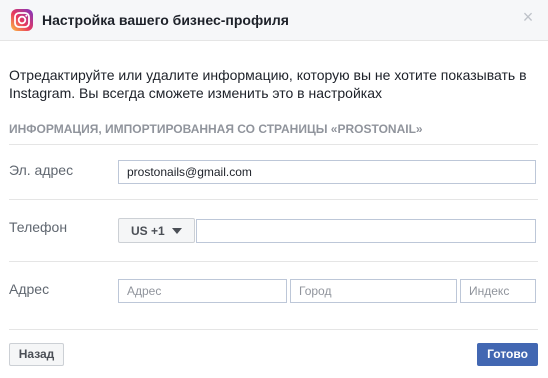  Describe the element at coordinates (507, 354) in the screenshot. I see `done-button: Готово` at that location.